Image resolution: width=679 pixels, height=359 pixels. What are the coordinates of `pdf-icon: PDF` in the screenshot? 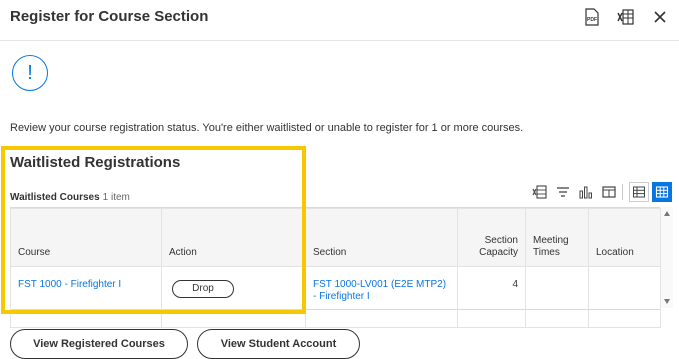 It's located at (592, 17).